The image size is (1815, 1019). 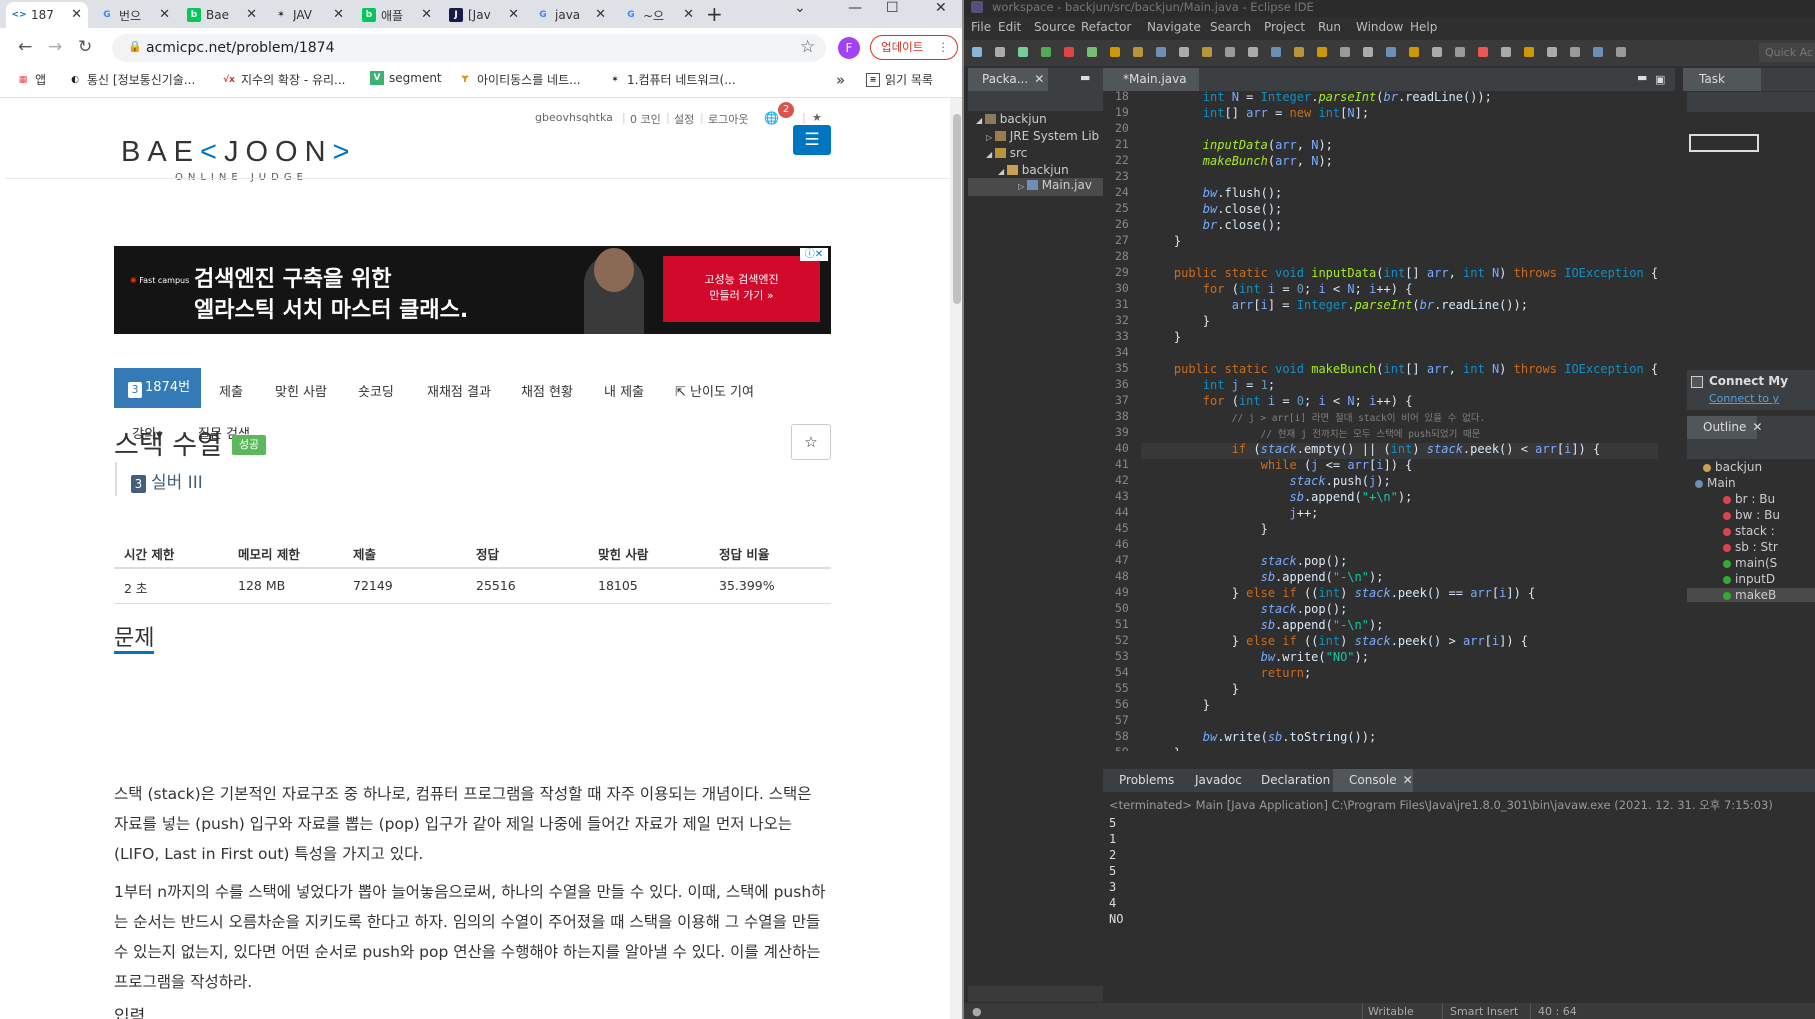 What do you see at coordinates (1212, 780) in the screenshot?
I see `tab-javadoc: Javadoc` at bounding box center [1212, 780].